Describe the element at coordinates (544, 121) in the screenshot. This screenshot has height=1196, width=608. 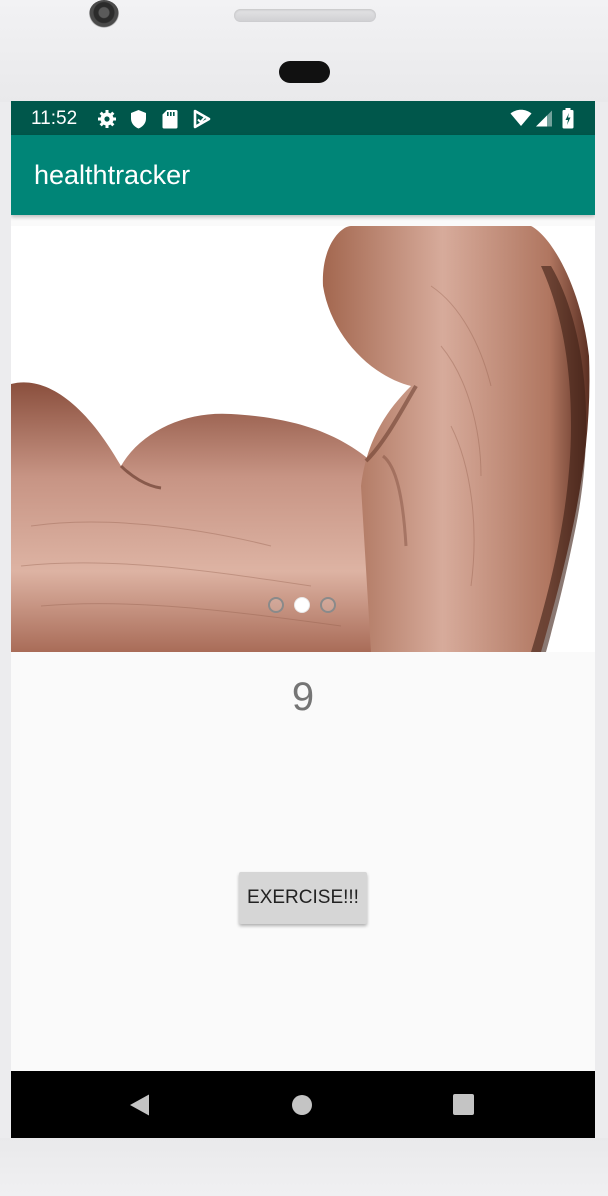
I see `cell-signal-icon` at that location.